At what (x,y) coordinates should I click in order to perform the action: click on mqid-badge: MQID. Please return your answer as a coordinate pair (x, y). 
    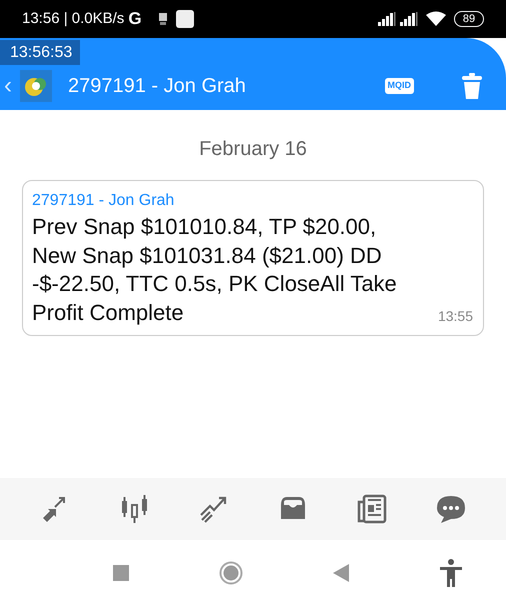
    Looking at the image, I should click on (399, 86).